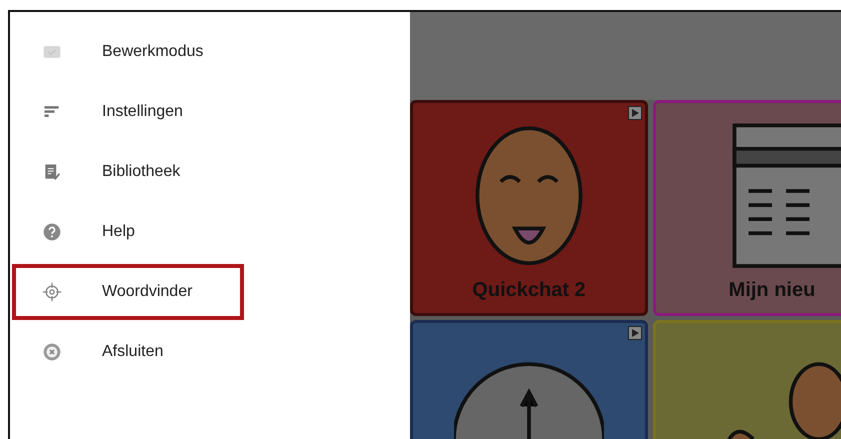 Image resolution: width=841 pixels, height=439 pixels. What do you see at coordinates (529, 290) in the screenshot?
I see `tile-label: Quickchat 2` at bounding box center [529, 290].